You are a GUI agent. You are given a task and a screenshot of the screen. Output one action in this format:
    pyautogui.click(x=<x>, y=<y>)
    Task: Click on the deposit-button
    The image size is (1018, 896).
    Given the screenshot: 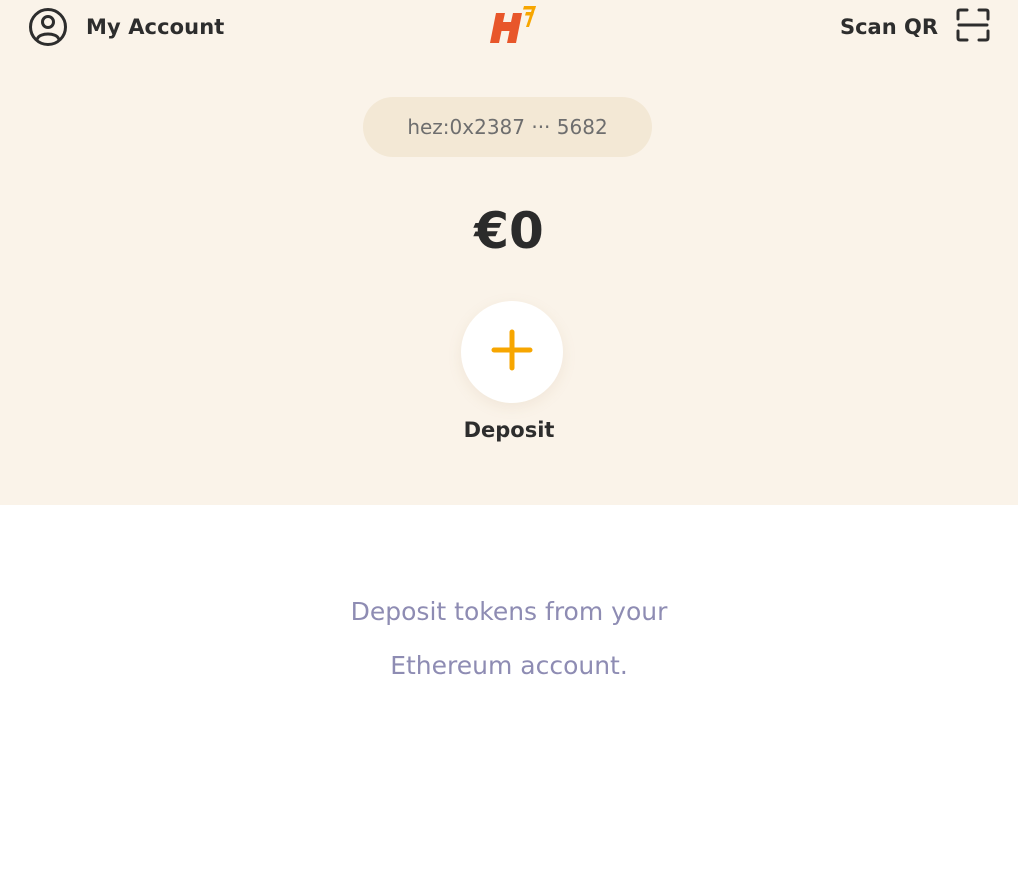 What is the action you would take?
    pyautogui.click(x=512, y=352)
    